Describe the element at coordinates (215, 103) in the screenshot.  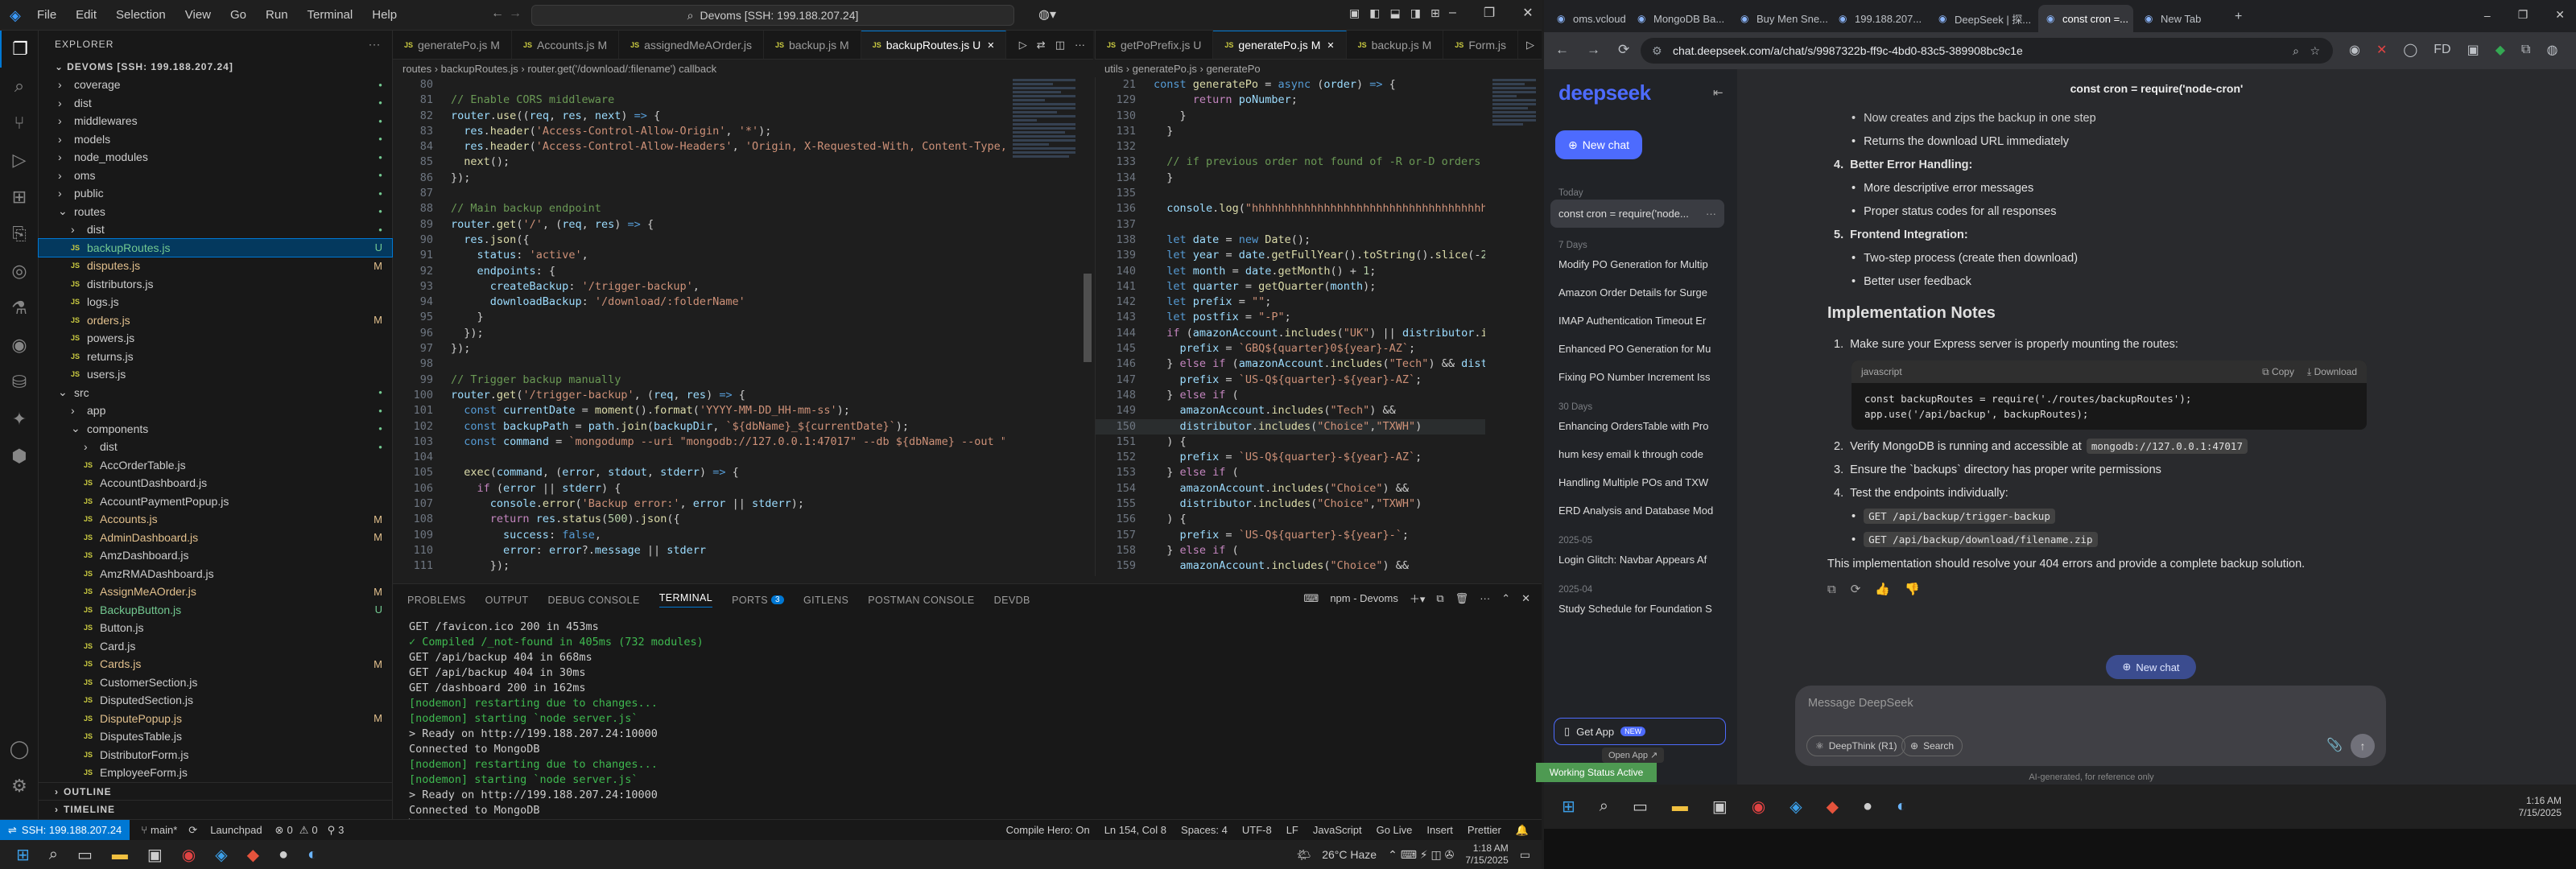
I see `folder-item: › dist ●` at that location.